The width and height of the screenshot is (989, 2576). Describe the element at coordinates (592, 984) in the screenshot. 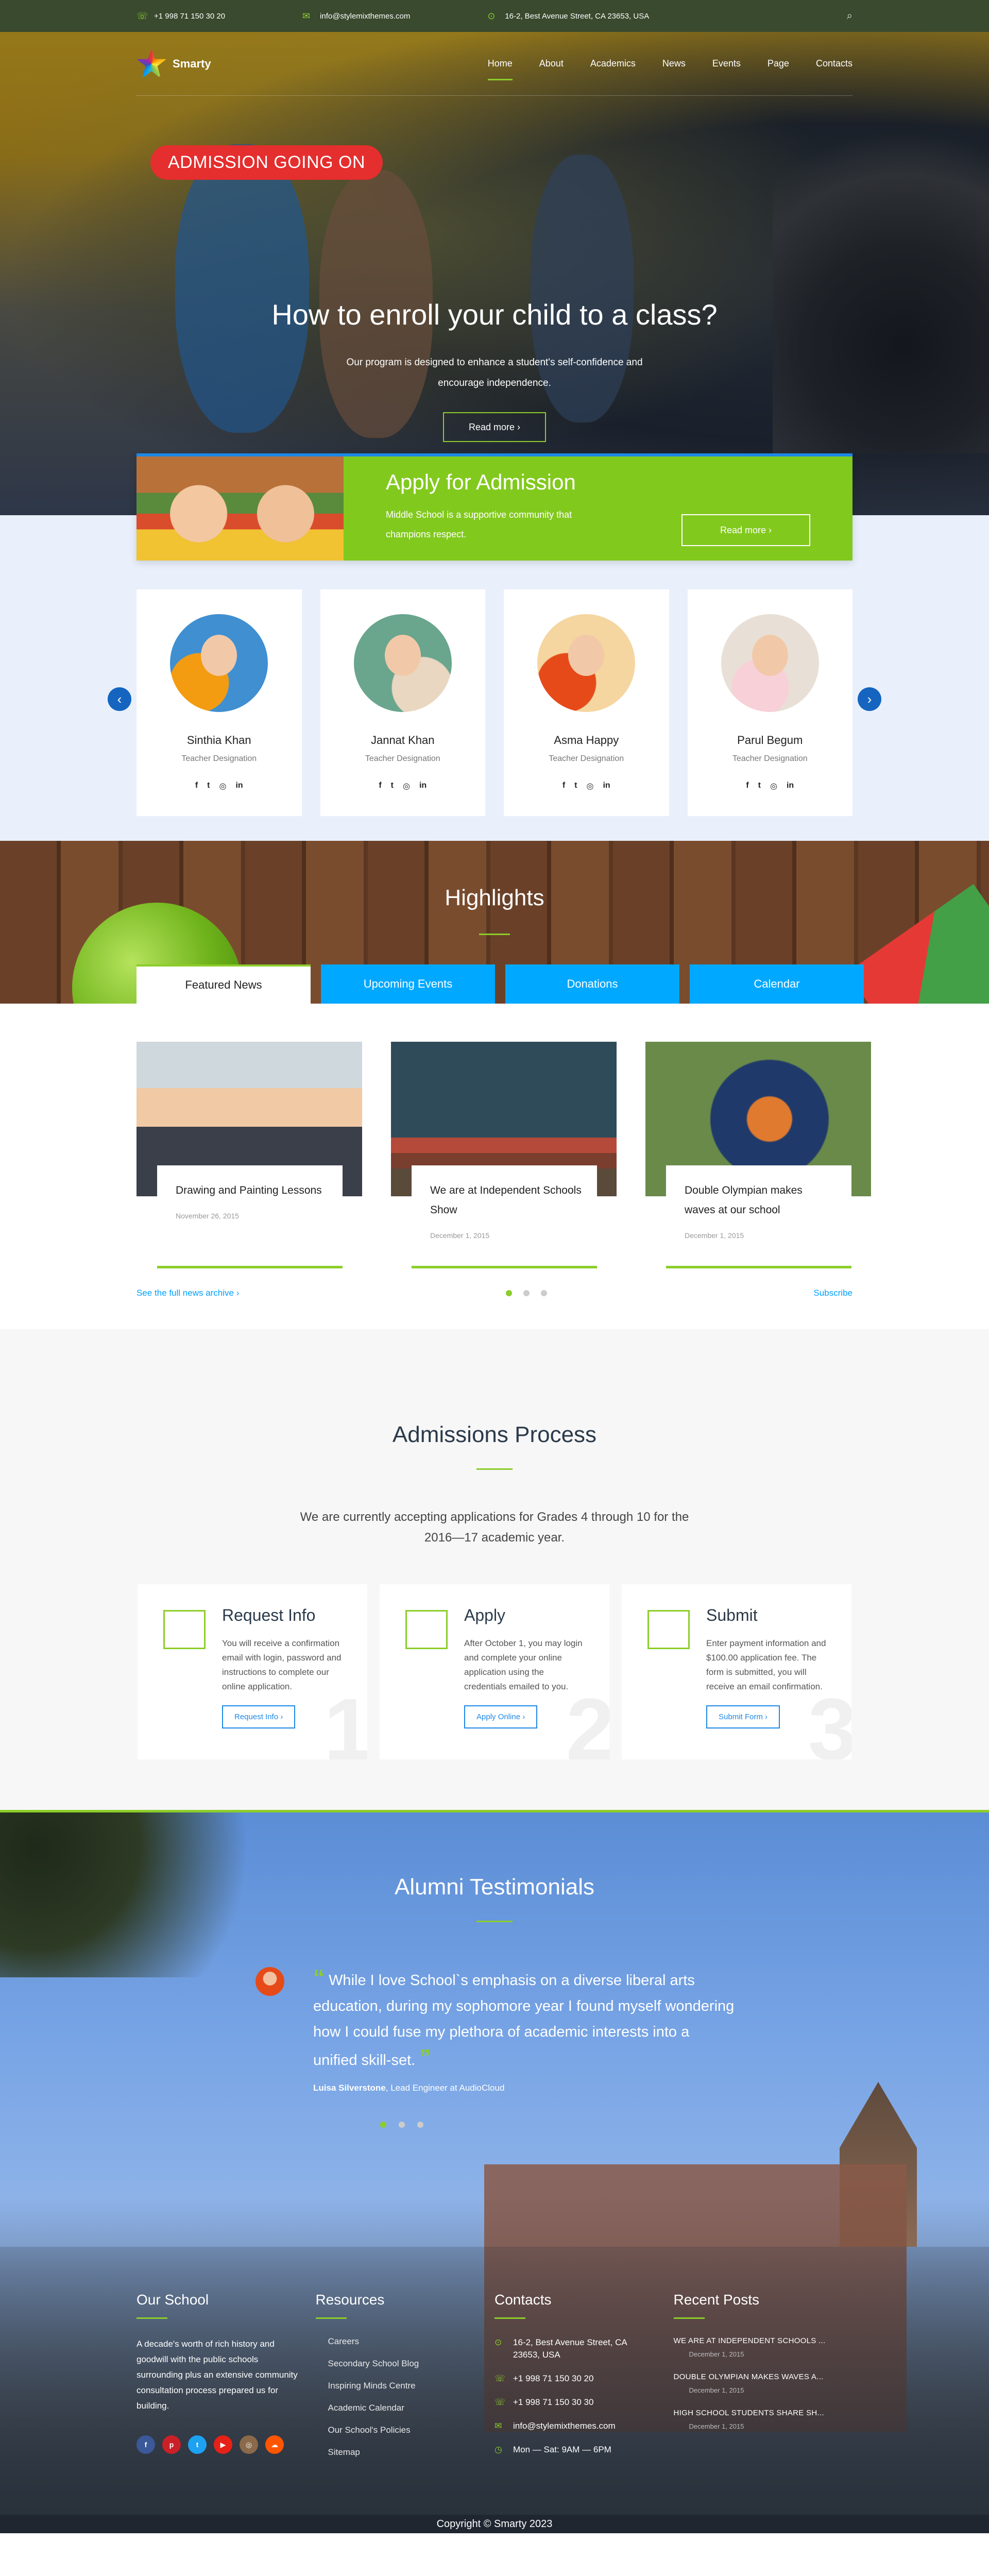

I see `tab-donations: Donations` at that location.